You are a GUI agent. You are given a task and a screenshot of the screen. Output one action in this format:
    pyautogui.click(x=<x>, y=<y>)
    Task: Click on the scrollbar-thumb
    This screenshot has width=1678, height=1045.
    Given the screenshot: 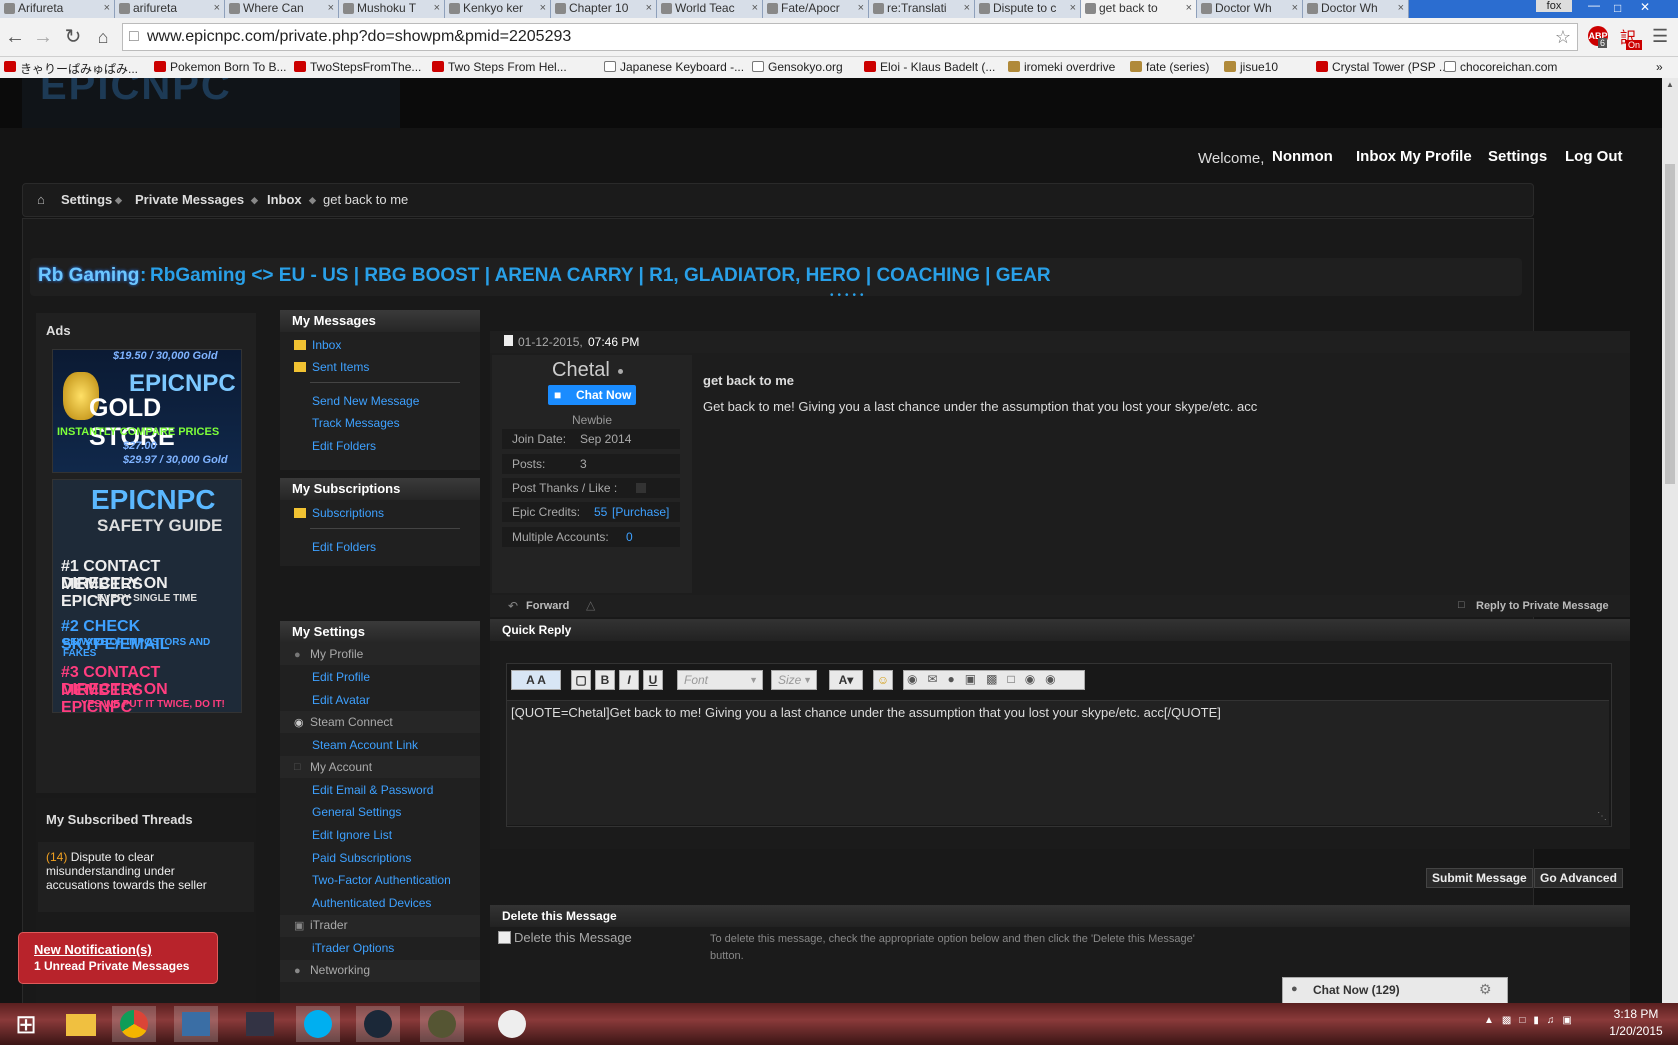 What is the action you would take?
    pyautogui.click(x=1670, y=324)
    